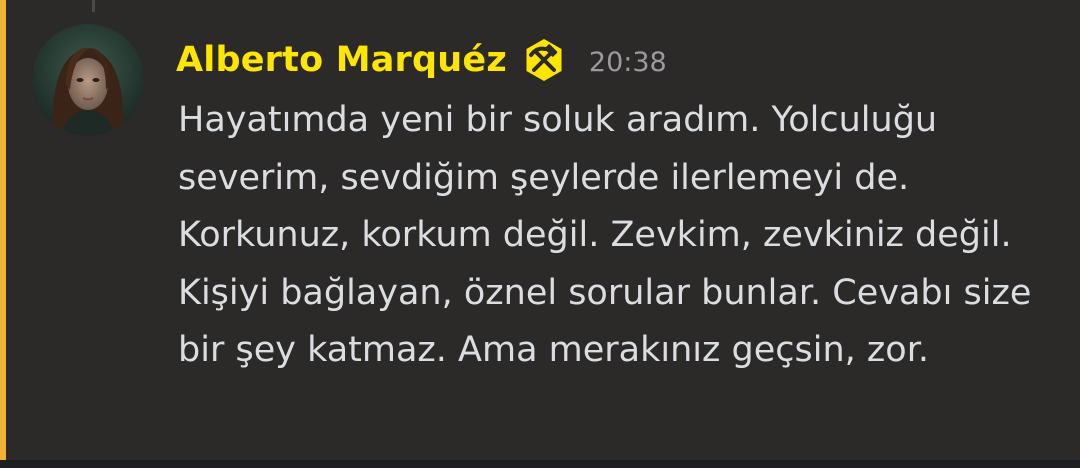  Describe the element at coordinates (544, 60) in the screenshot. I see `hammer-pick-role-icon` at that location.